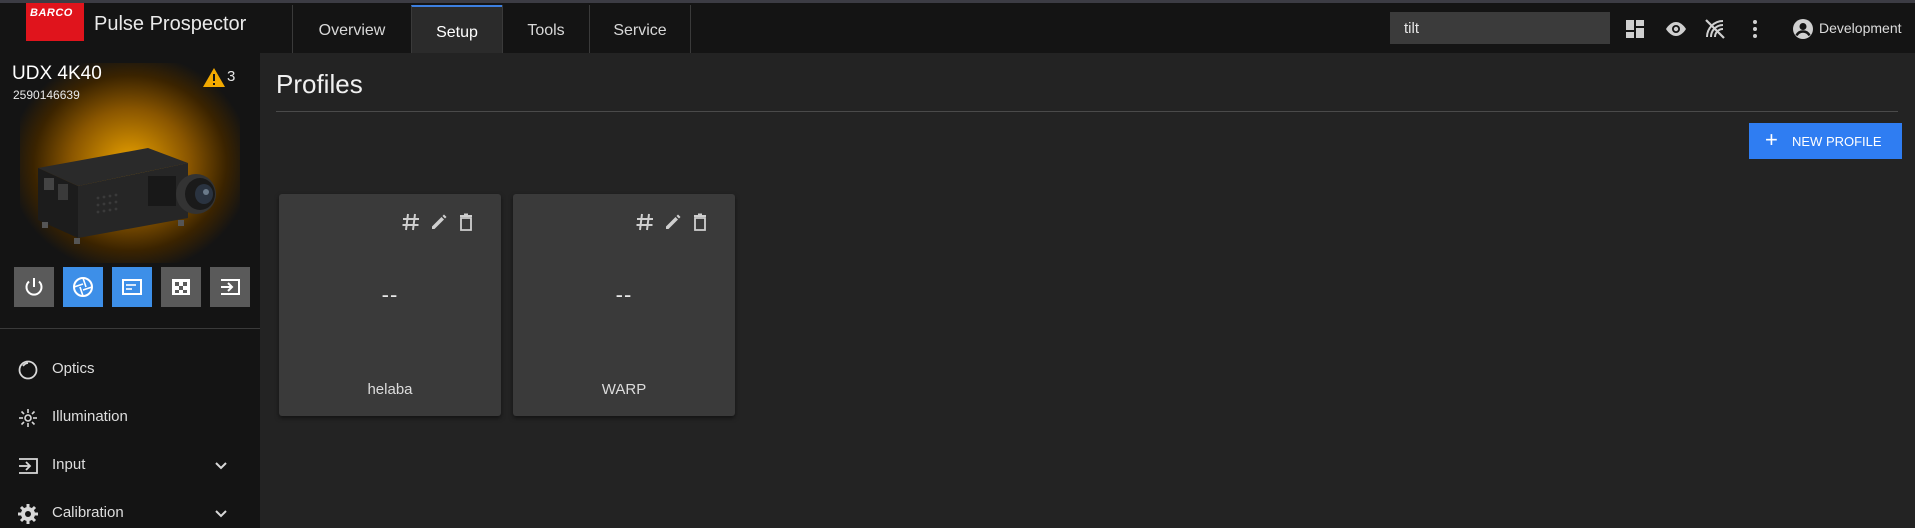 This screenshot has width=1915, height=528. I want to click on sidebar-item-label: Optics, so click(73, 368).